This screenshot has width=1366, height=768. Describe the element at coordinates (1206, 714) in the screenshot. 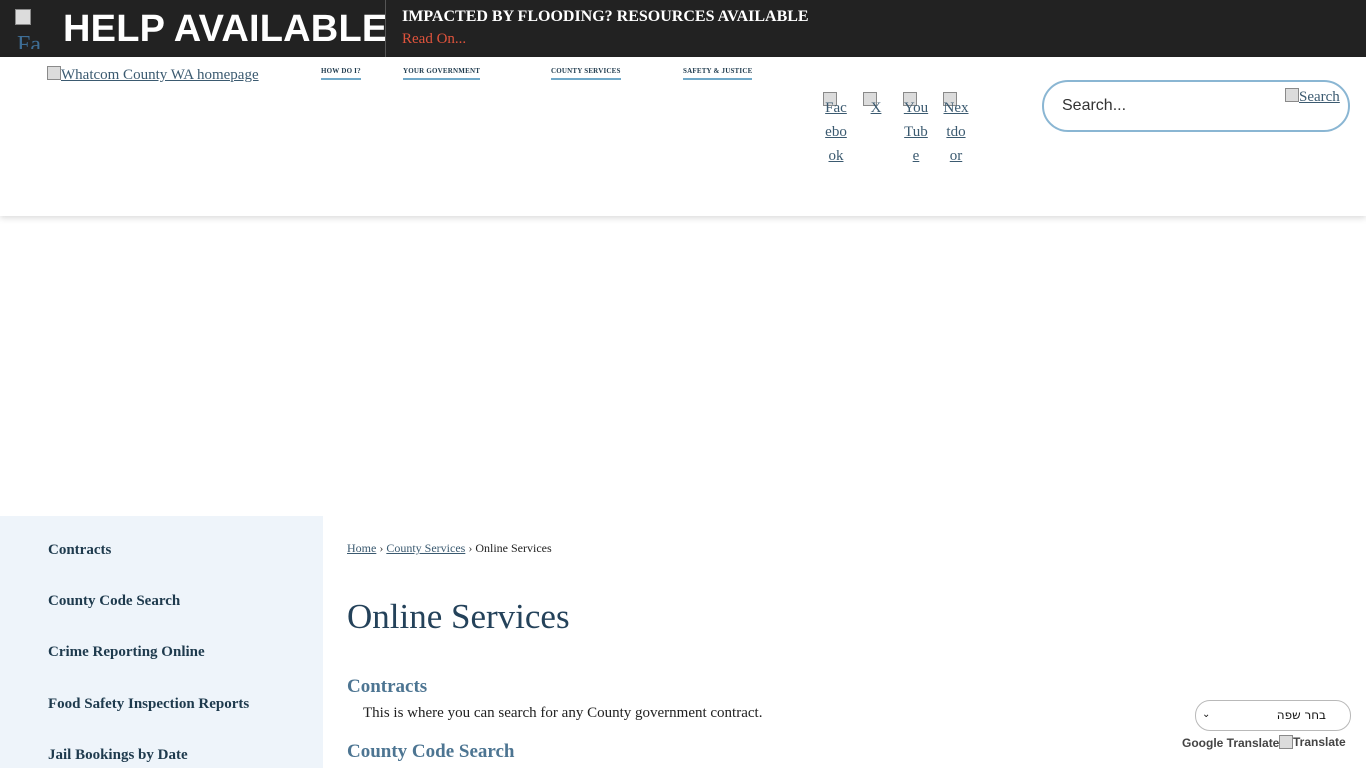

I see `chevron-down-icon: ⌄` at that location.